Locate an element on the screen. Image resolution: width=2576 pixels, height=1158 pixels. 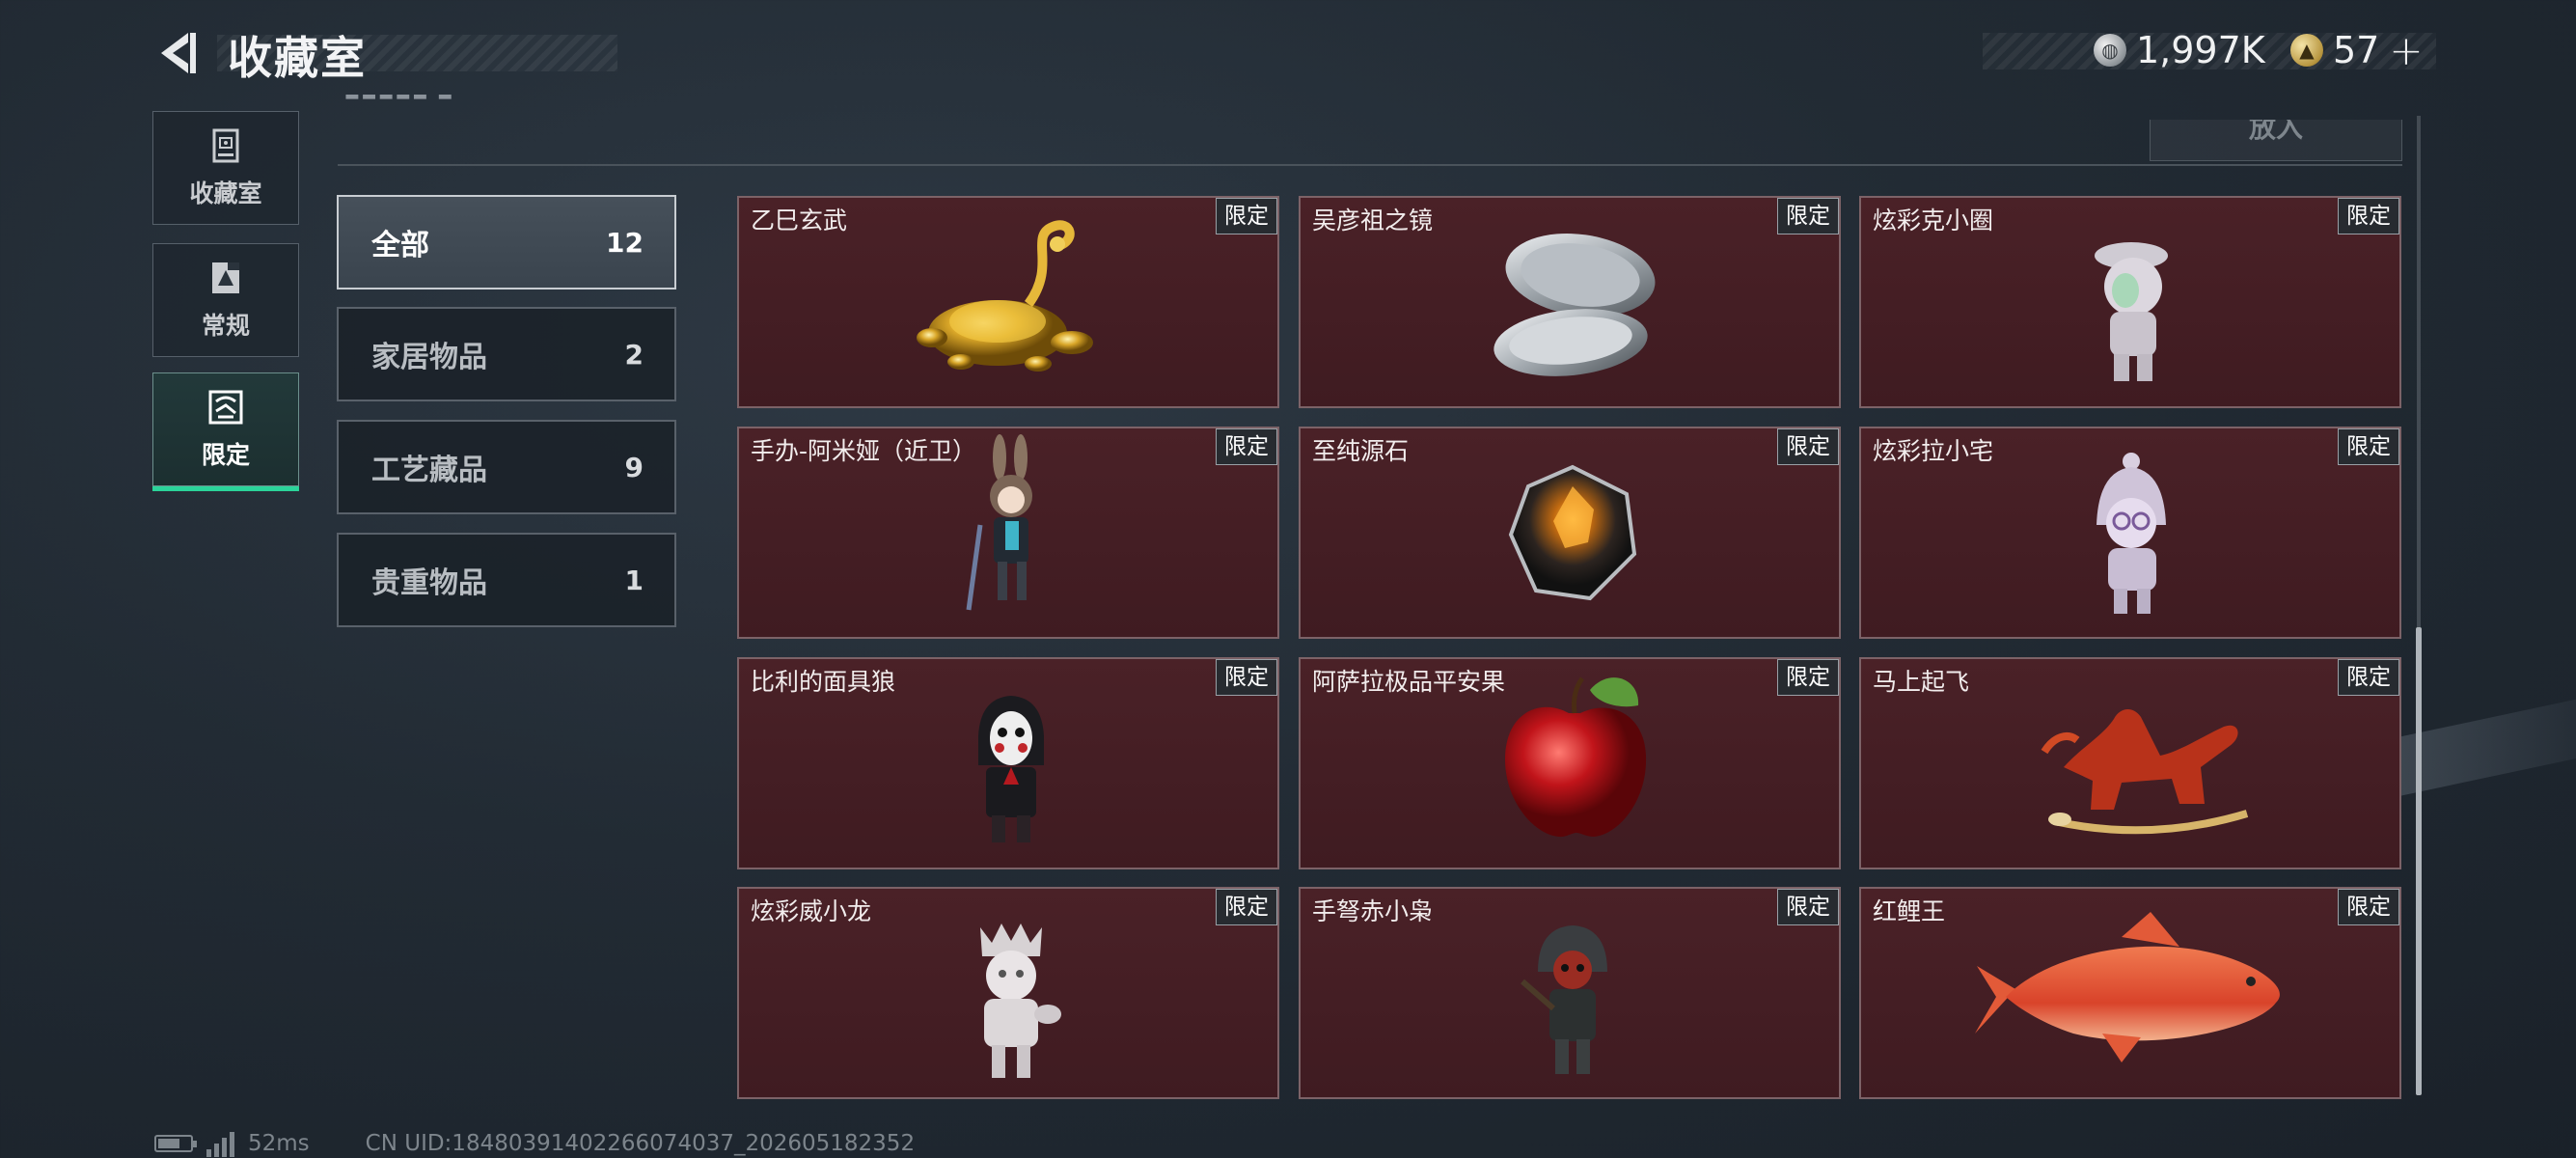
gold-coin-icon: ▲ is located at coordinates (2307, 50).